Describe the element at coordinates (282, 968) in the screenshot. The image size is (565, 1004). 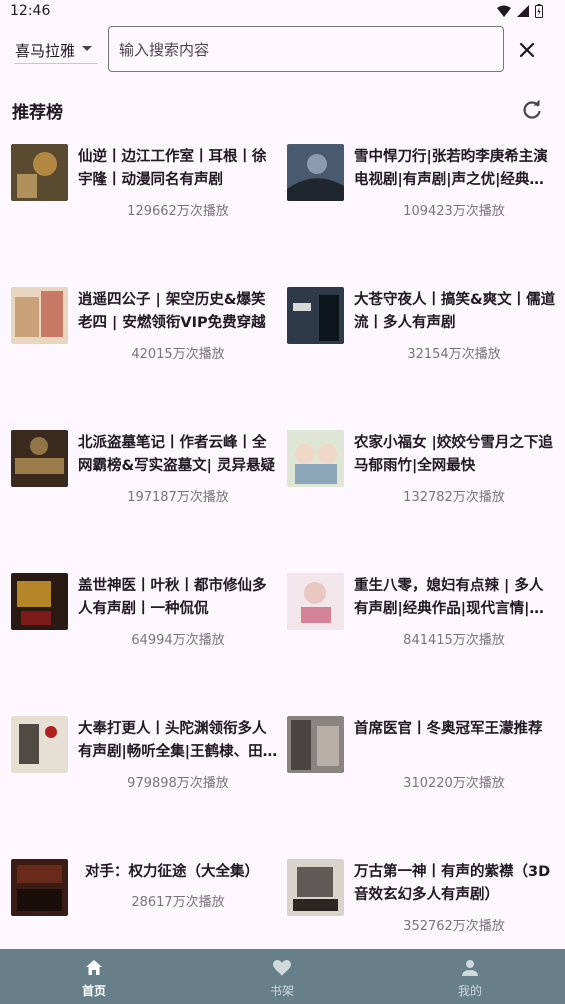
I see `heart-icon` at that location.